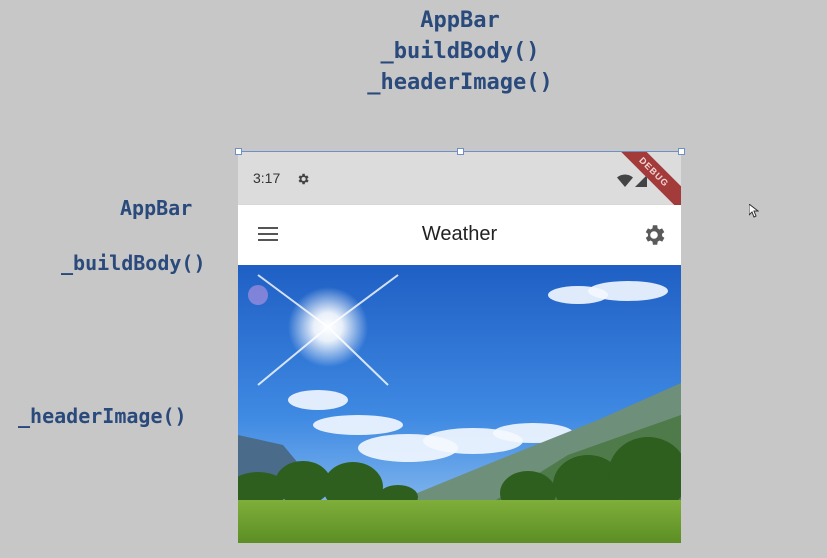  I want to click on status-gear-icon, so click(303, 180).